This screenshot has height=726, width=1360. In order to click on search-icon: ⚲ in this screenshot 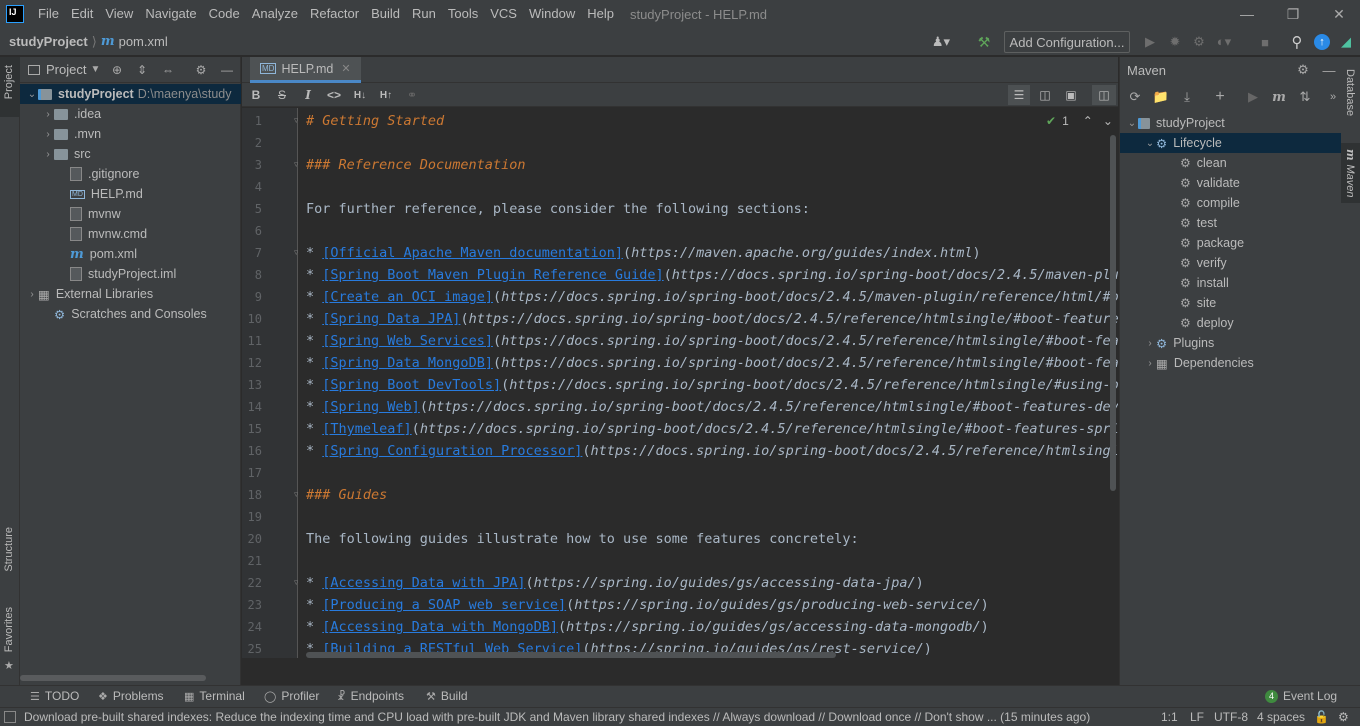, I will do `click(1297, 42)`.